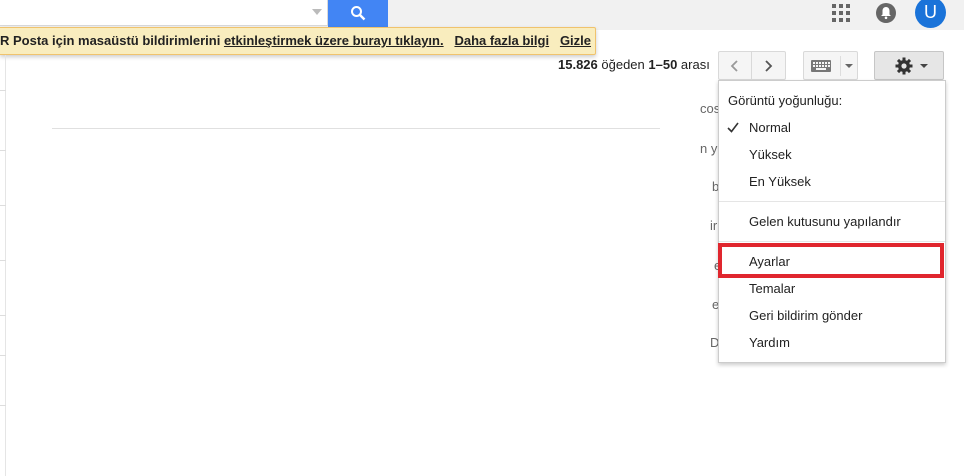 The image size is (964, 476). What do you see at coordinates (693, 64) in the screenshot?
I see `pagination-suffix: arası` at bounding box center [693, 64].